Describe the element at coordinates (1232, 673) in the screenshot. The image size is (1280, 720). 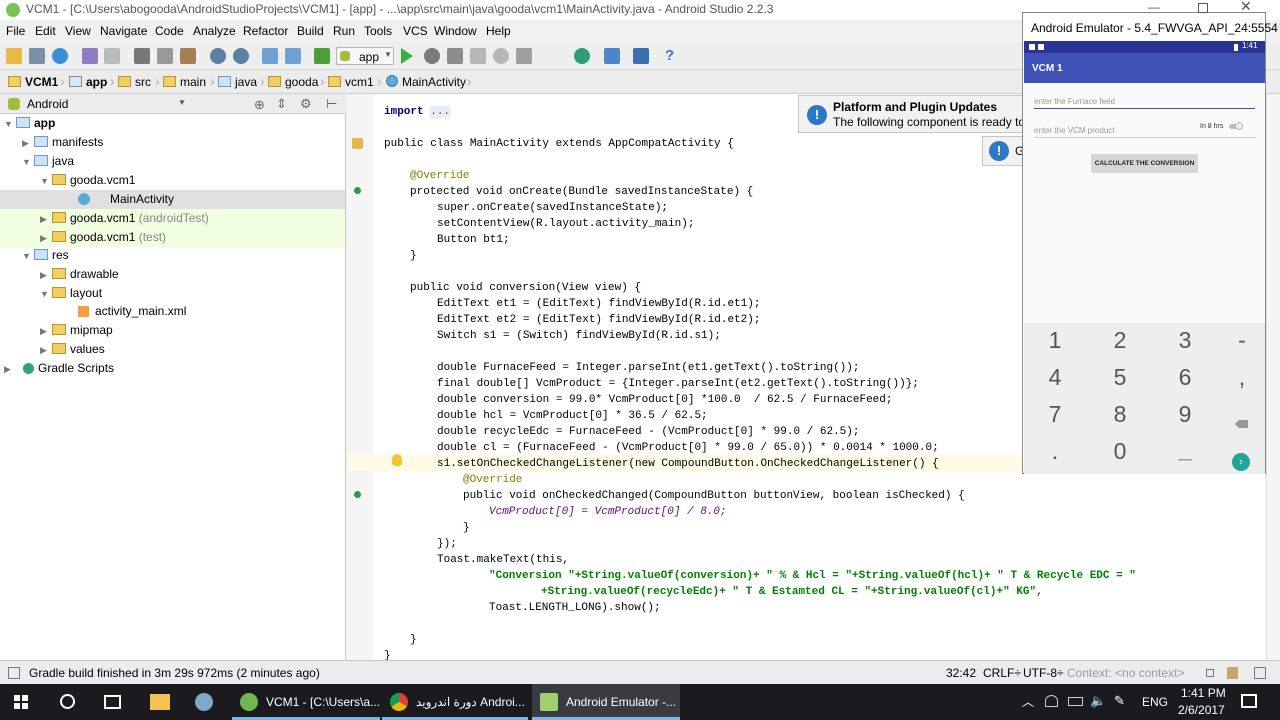
I see `inspector-icon` at that location.